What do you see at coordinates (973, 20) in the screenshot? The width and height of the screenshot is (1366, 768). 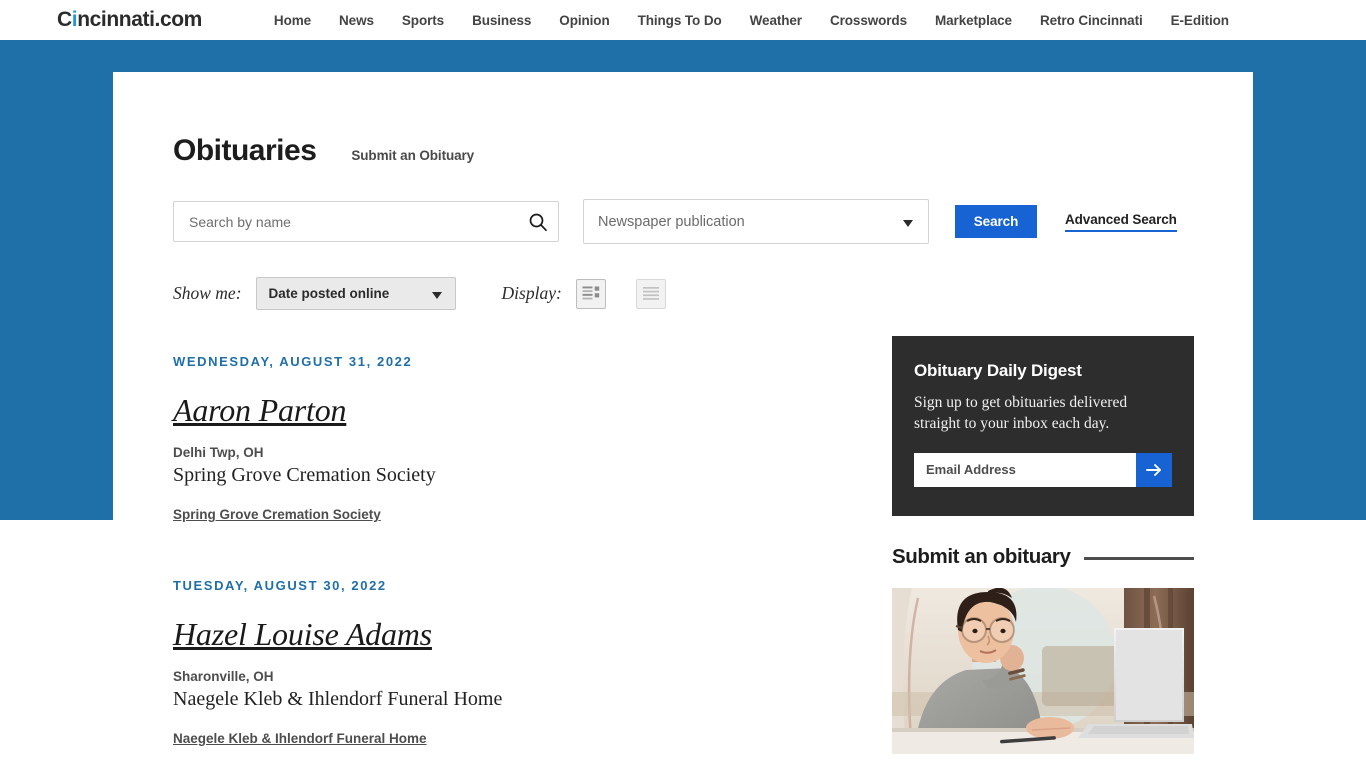 I see `nav-item-marketplace: Marketplace` at bounding box center [973, 20].